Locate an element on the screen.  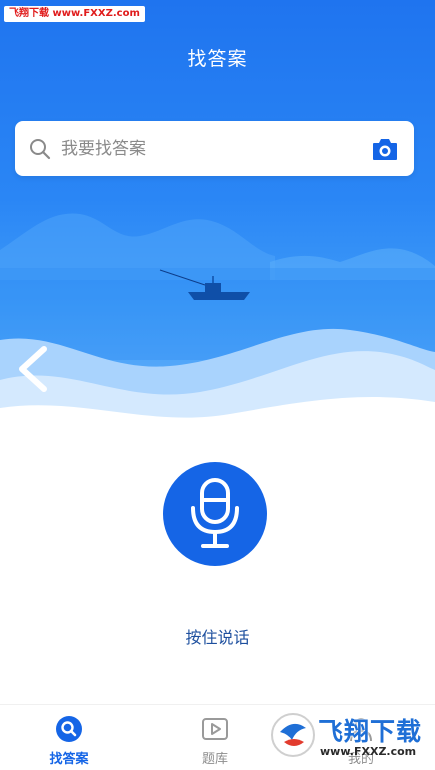
search-icon is located at coordinates (40, 149).